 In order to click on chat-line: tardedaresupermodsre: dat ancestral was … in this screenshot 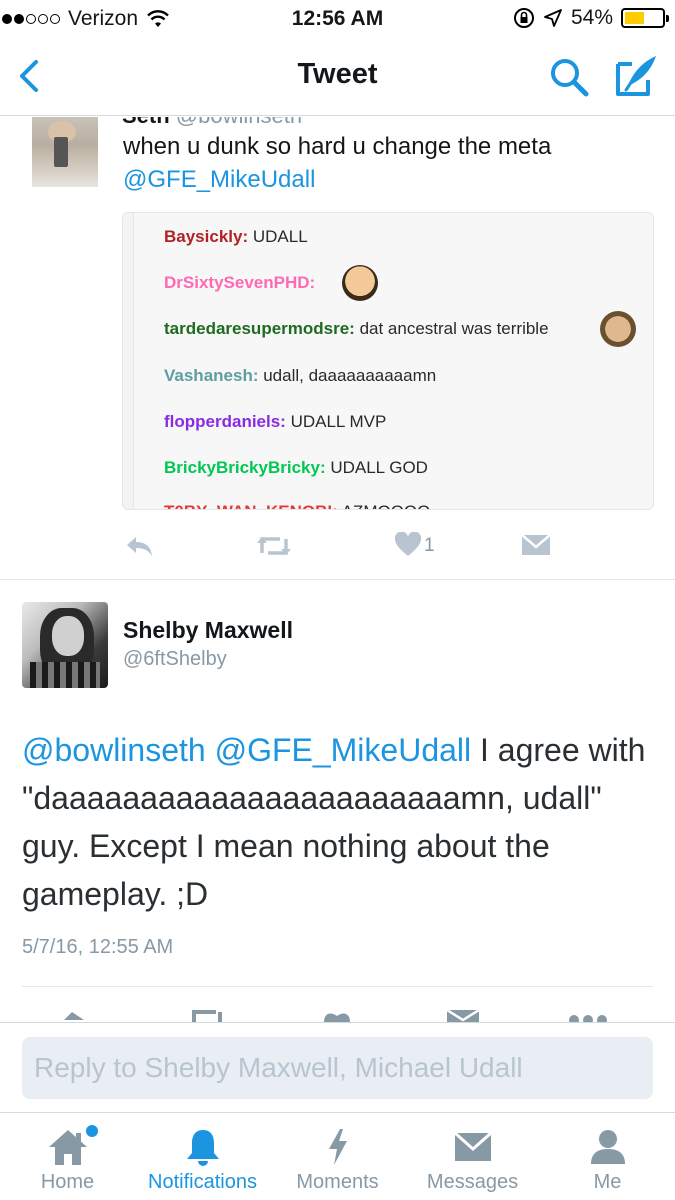, I will do `click(356, 328)`.